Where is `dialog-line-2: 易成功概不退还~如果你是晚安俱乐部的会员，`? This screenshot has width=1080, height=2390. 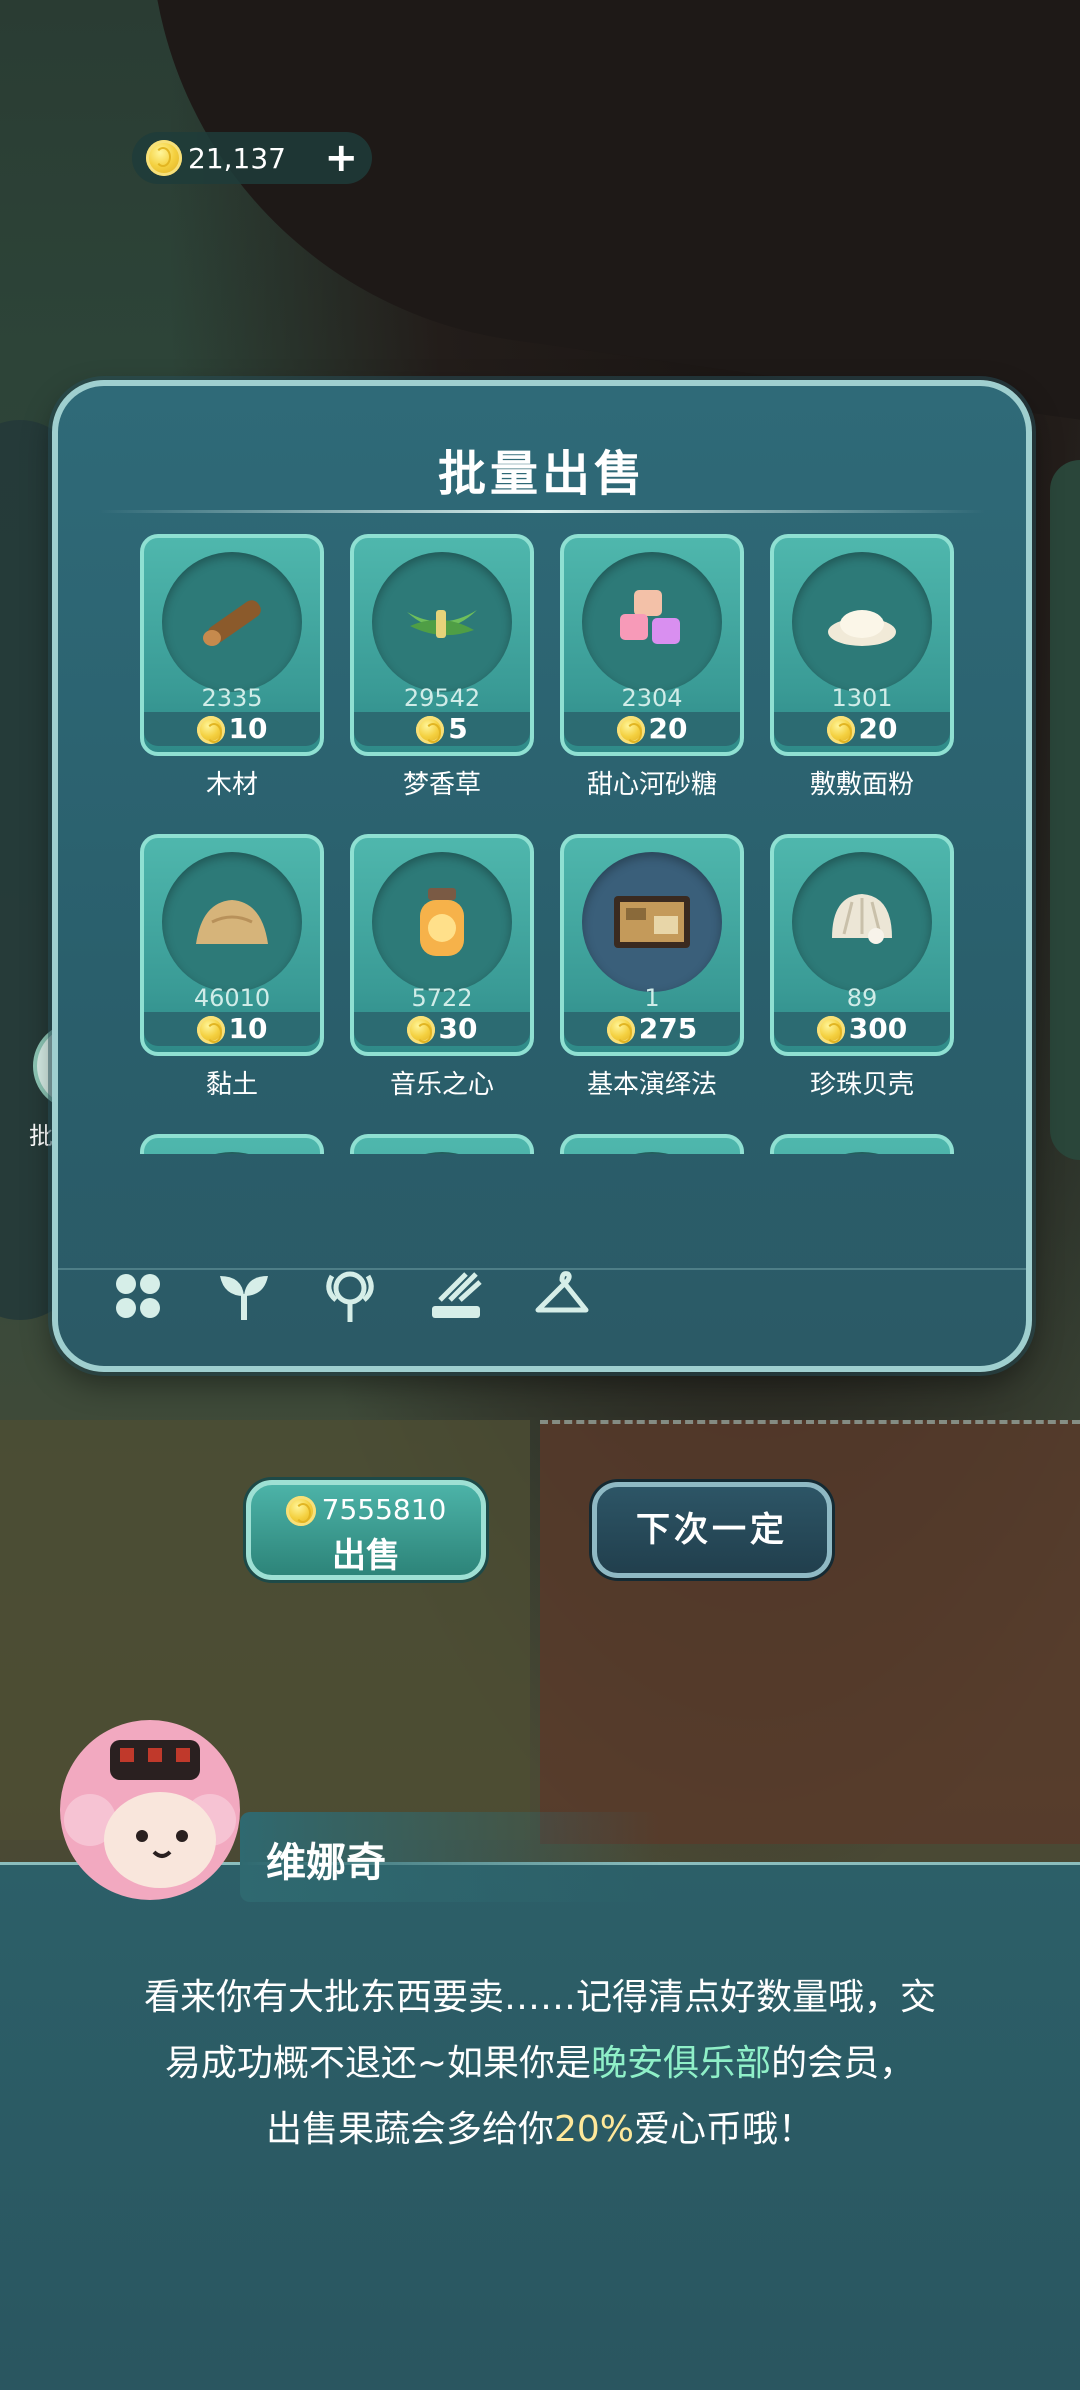
dialog-line-2: 易成功概不退还~如果你是晚安俱乐部的会员， is located at coordinates (540, 2063).